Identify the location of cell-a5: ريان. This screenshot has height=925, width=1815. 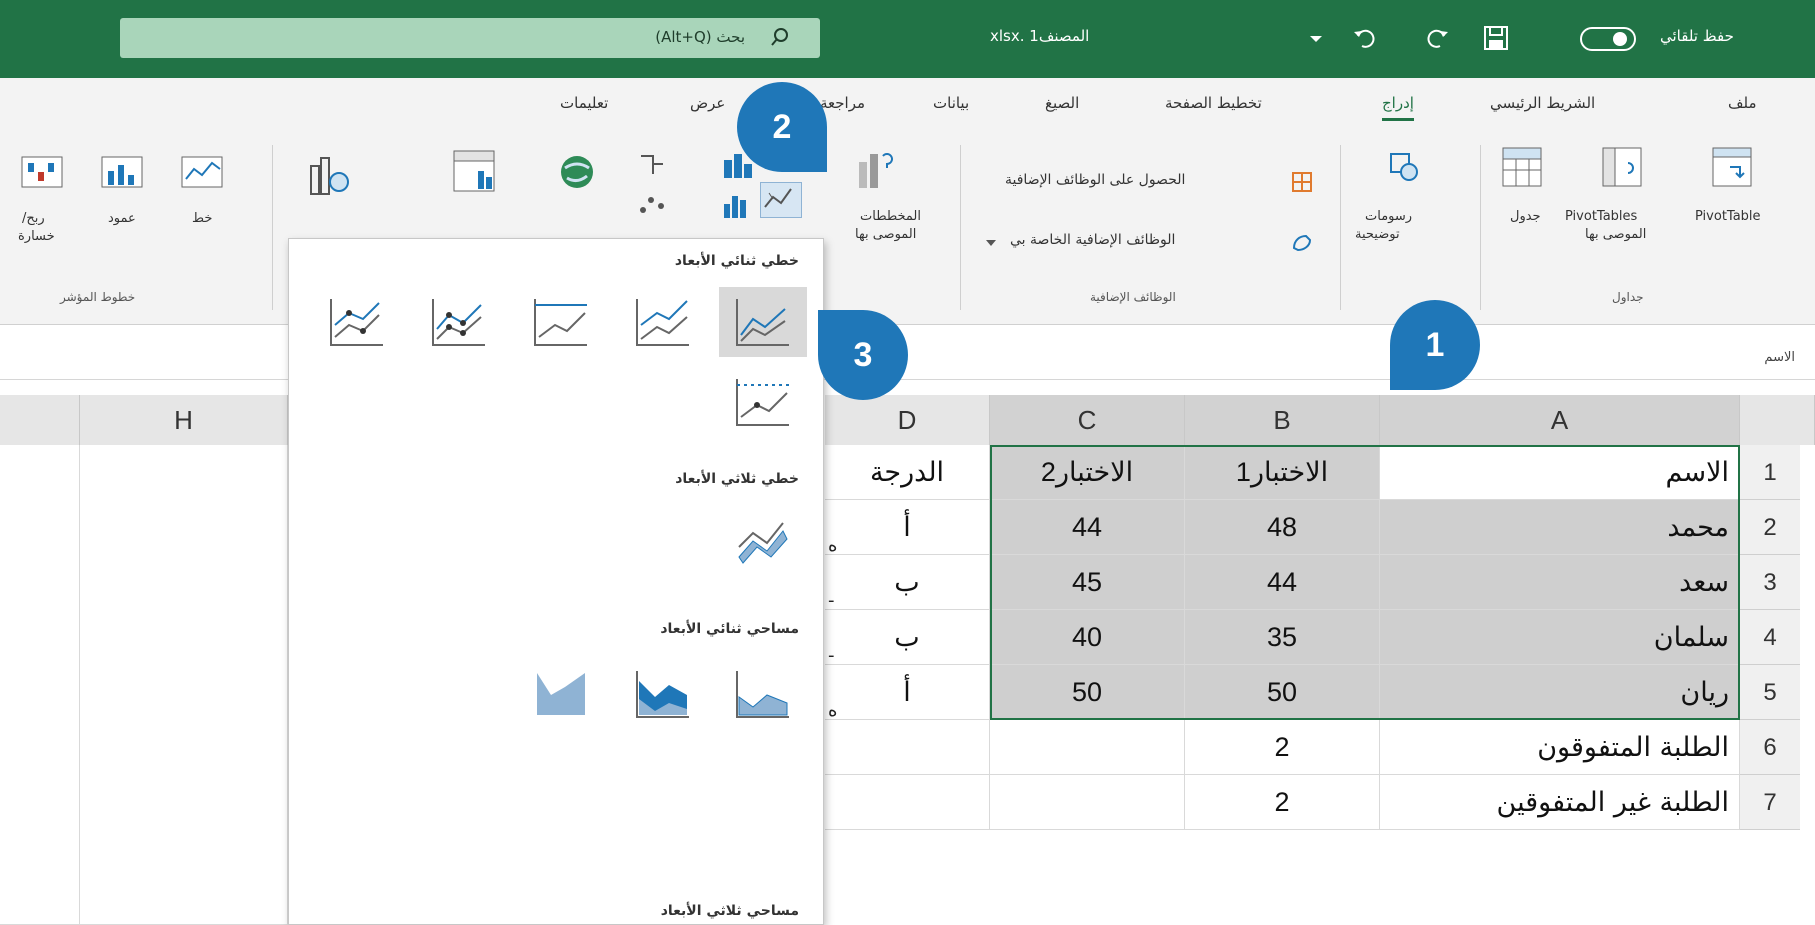
(1560, 692).